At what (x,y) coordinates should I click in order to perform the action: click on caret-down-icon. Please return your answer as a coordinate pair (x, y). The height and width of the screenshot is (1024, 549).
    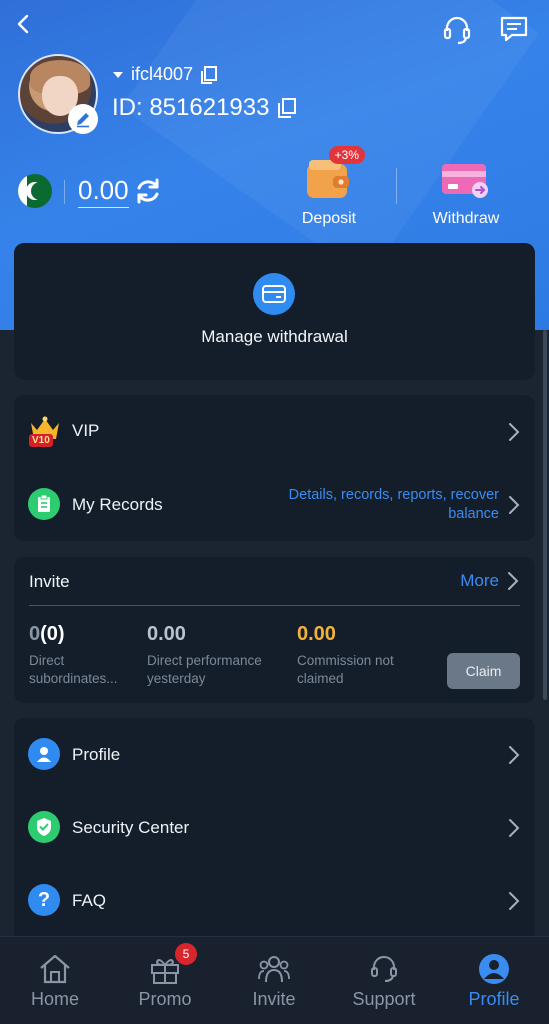
    Looking at the image, I should click on (118, 74).